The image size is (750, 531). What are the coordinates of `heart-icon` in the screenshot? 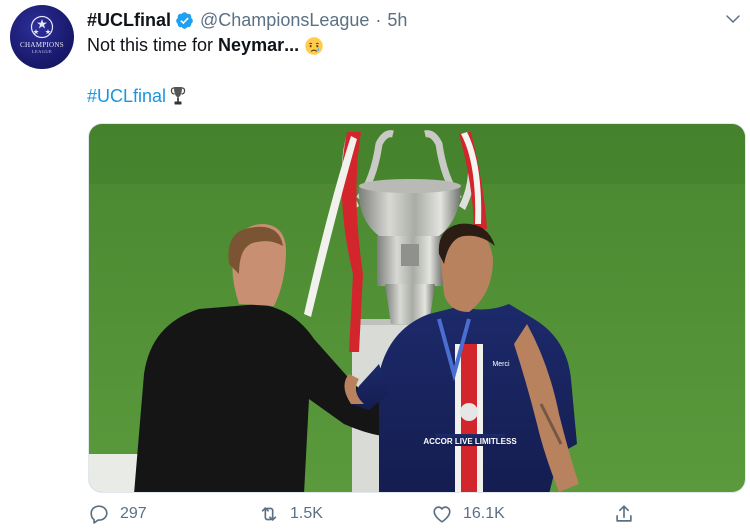 It's located at (442, 514).